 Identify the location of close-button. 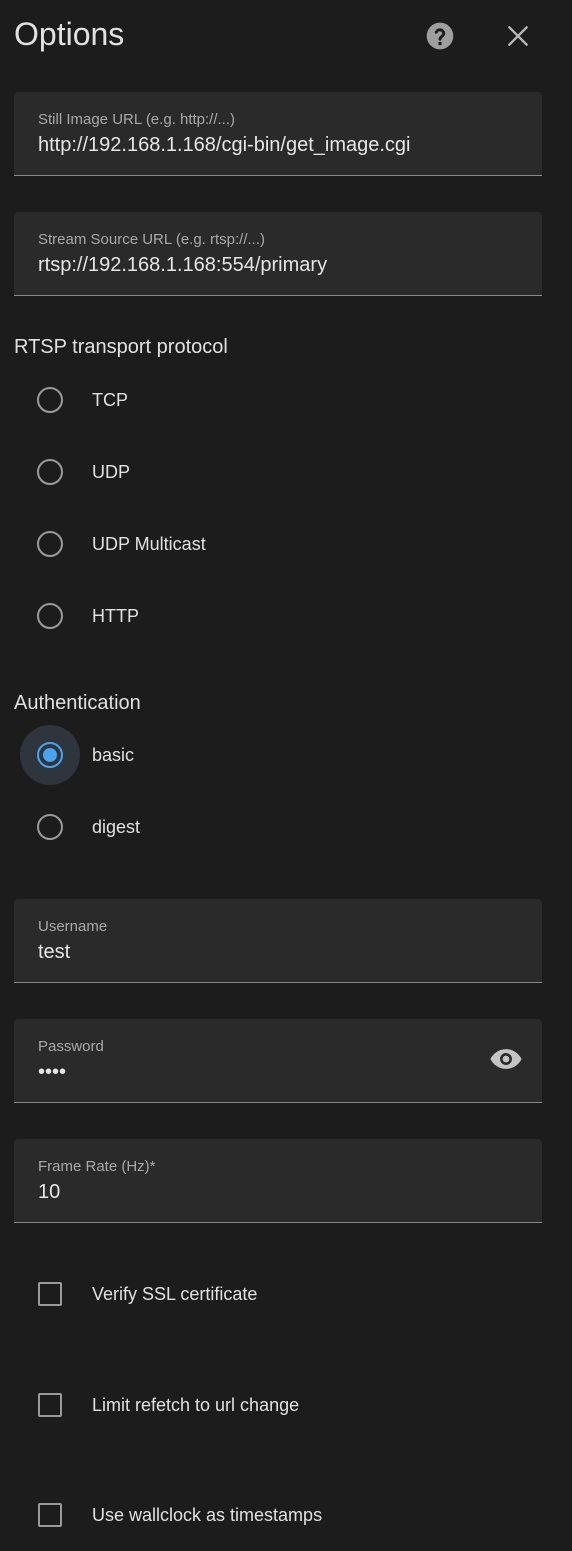
(518, 38).